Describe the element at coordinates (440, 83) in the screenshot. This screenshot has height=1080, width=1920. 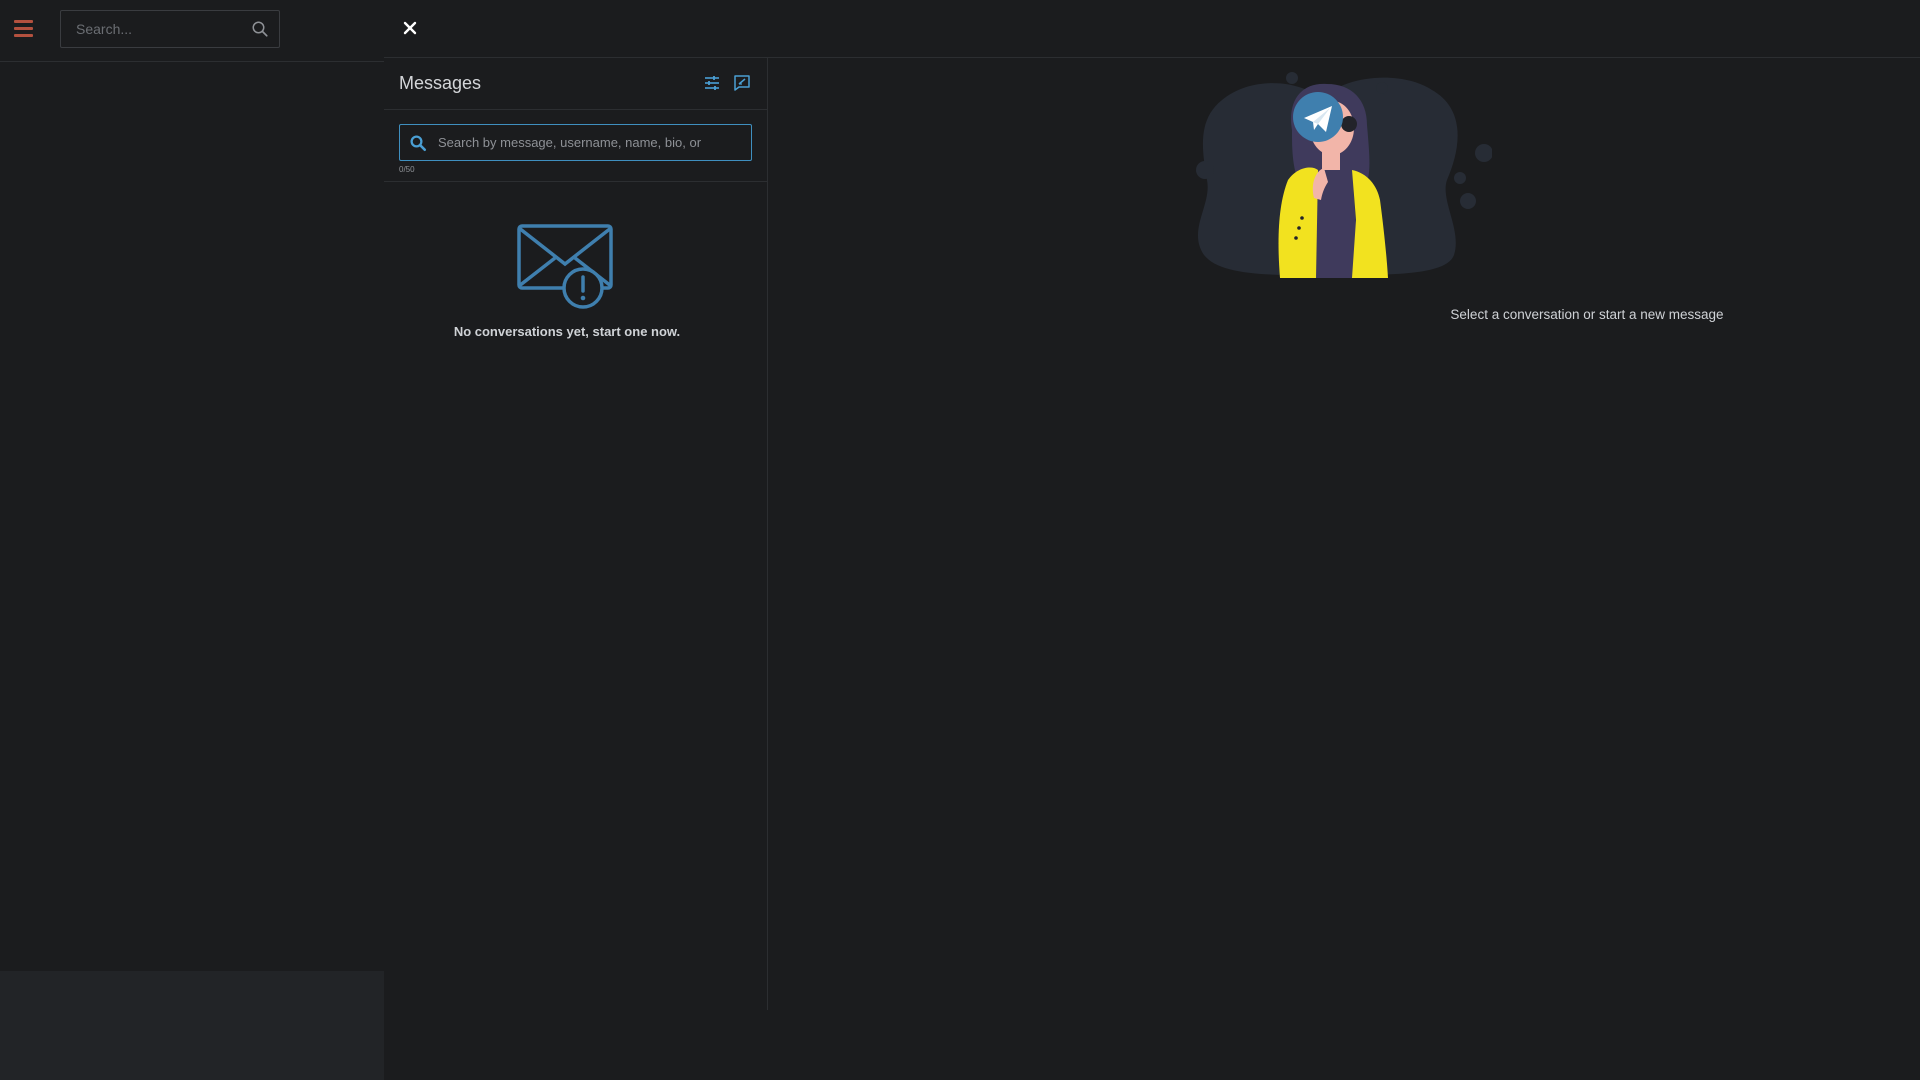
I see `page-title: Messages` at that location.